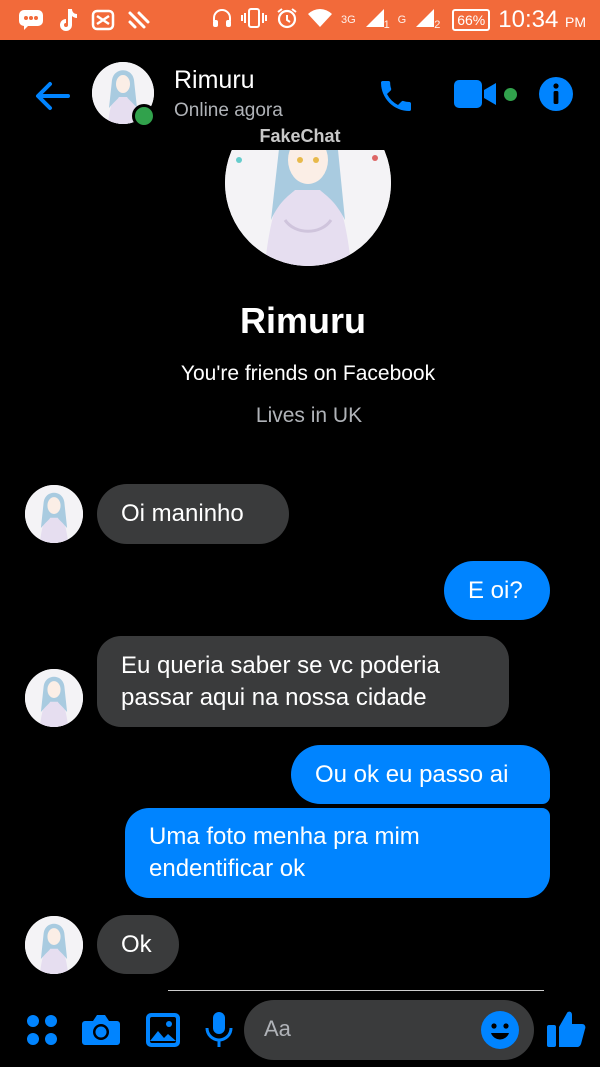 This screenshot has height=1067, width=600. Describe the element at coordinates (377, 20) in the screenshot. I see `signal-sim1-icon: 1` at that location.